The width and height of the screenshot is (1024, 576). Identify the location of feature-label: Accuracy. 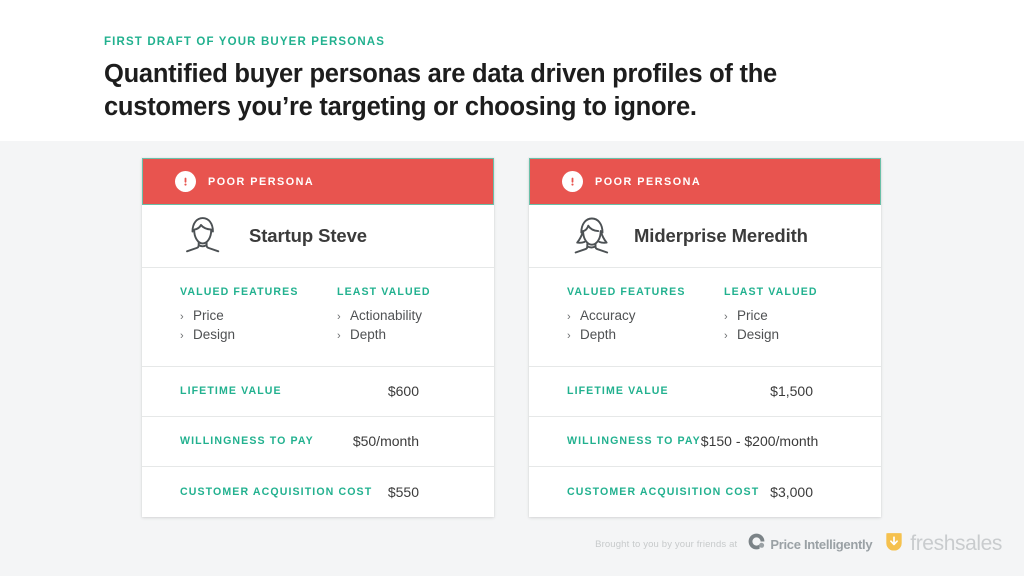
(608, 315).